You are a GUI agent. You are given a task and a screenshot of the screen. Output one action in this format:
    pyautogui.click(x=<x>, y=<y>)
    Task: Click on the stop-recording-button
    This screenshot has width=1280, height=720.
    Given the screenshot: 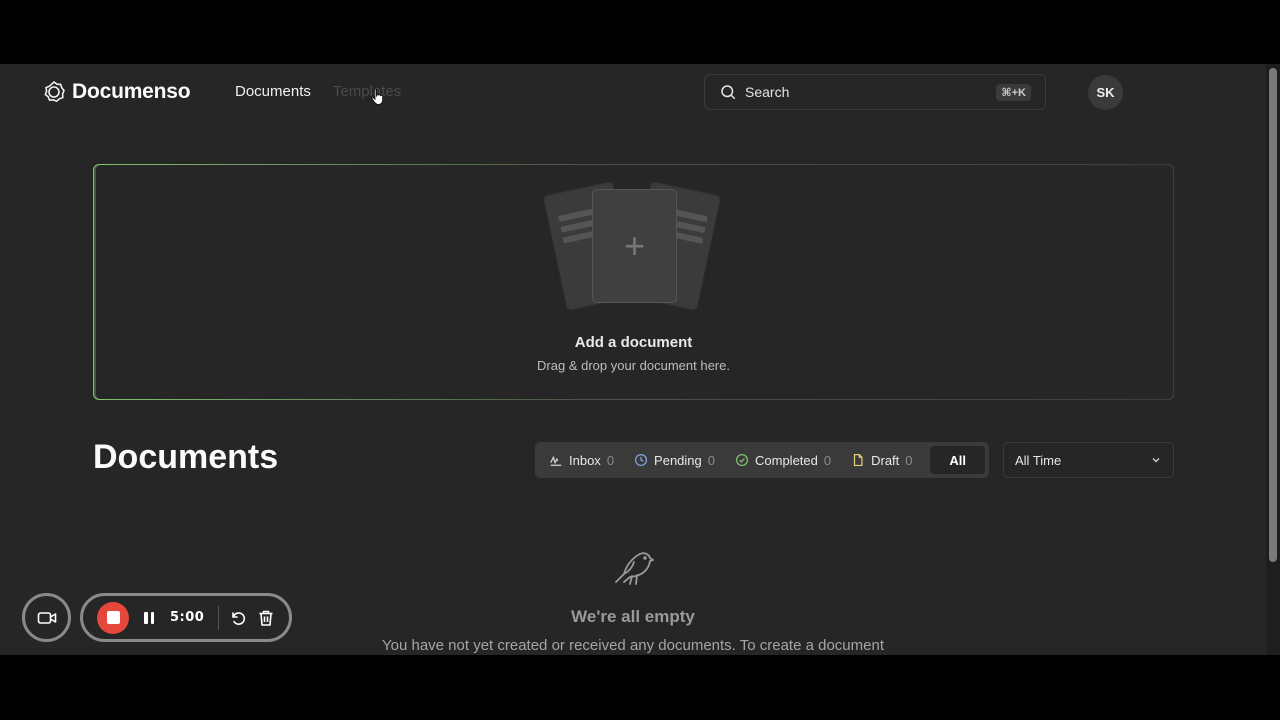 What is the action you would take?
    pyautogui.click(x=113, y=617)
    